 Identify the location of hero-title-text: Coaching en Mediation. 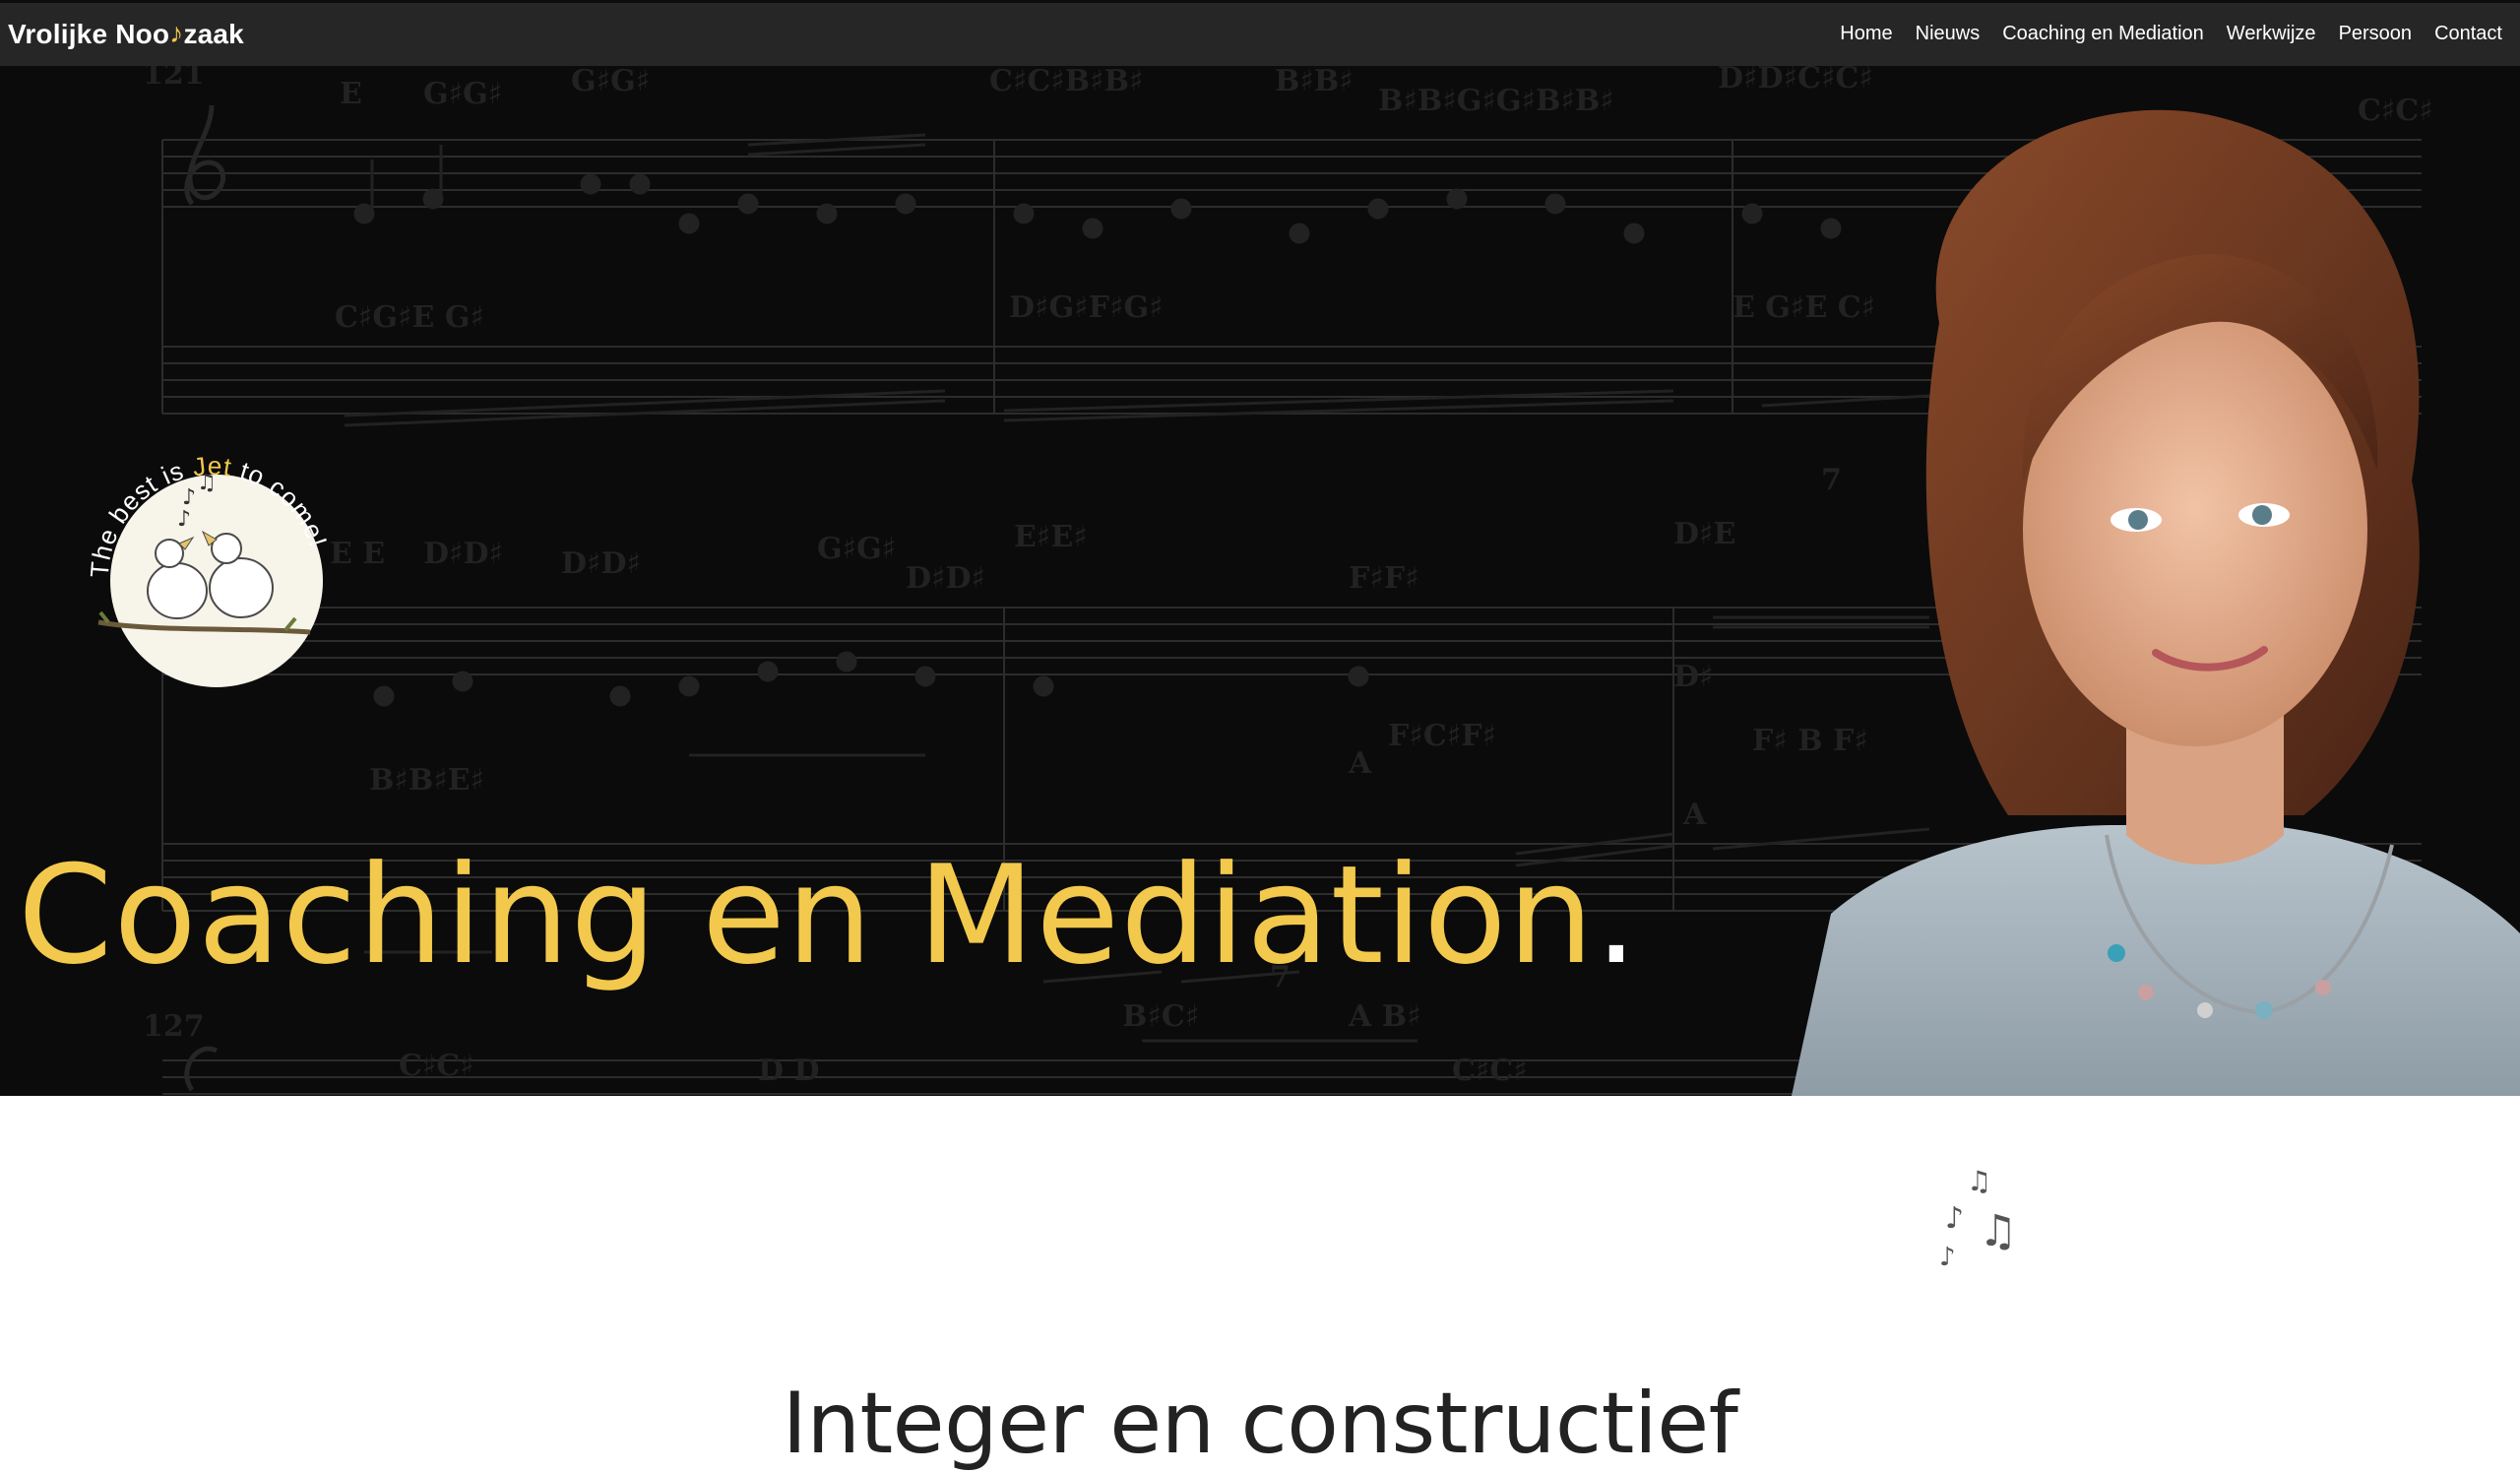
(807, 915).